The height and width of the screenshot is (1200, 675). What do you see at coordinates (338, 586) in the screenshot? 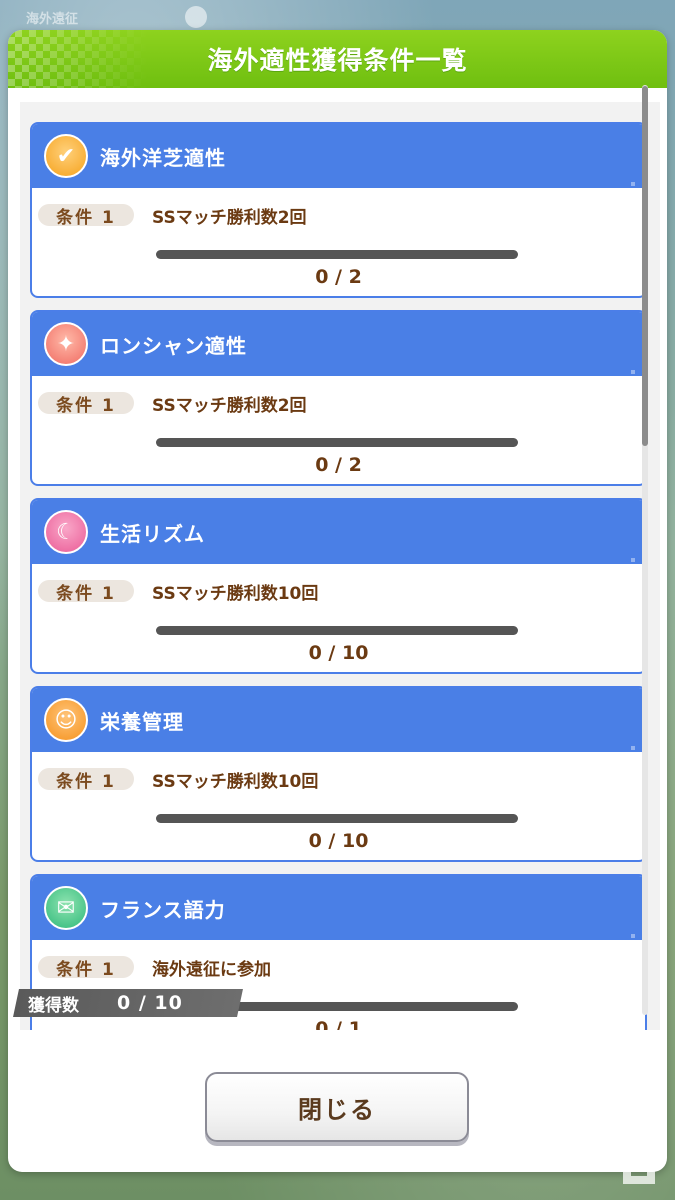
I see `aptitude-card-rhythm: ☾ 生活リズム 条件 1 SSマッチ勝利数10回 0 / 10` at bounding box center [338, 586].